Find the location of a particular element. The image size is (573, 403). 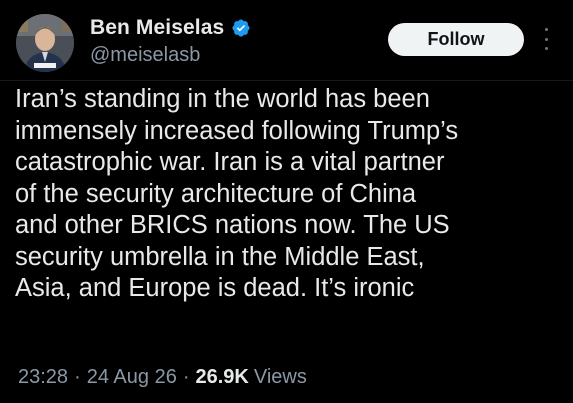

verified-badge-icon is located at coordinates (241, 28).